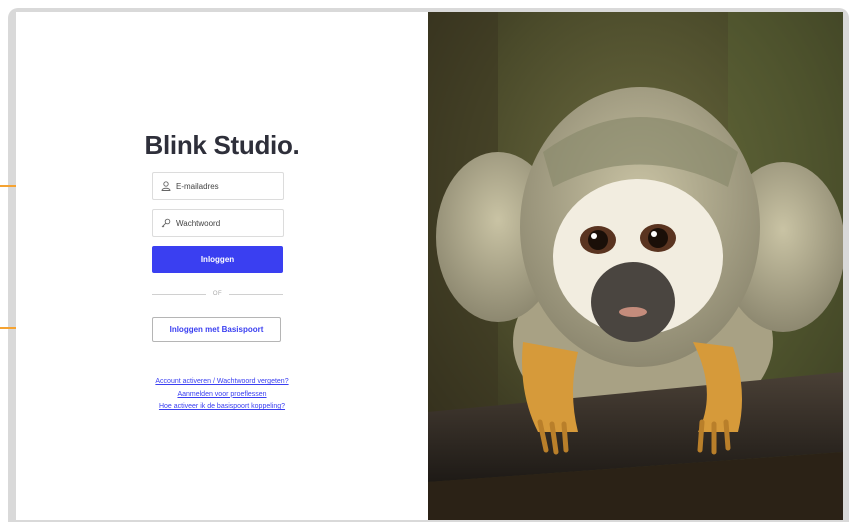  I want to click on email-field, so click(218, 186).